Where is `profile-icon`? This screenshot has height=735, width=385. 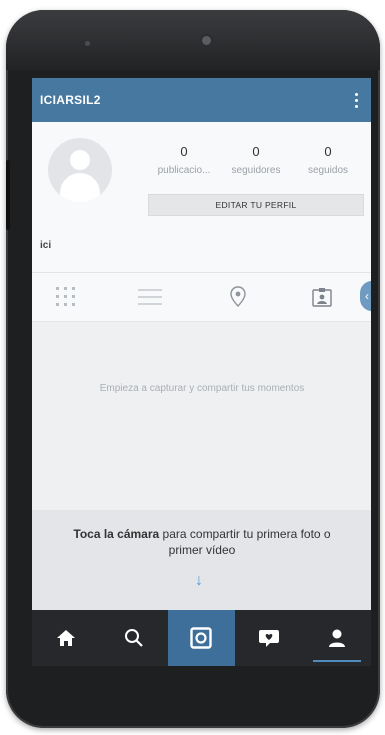
profile-icon is located at coordinates (337, 638).